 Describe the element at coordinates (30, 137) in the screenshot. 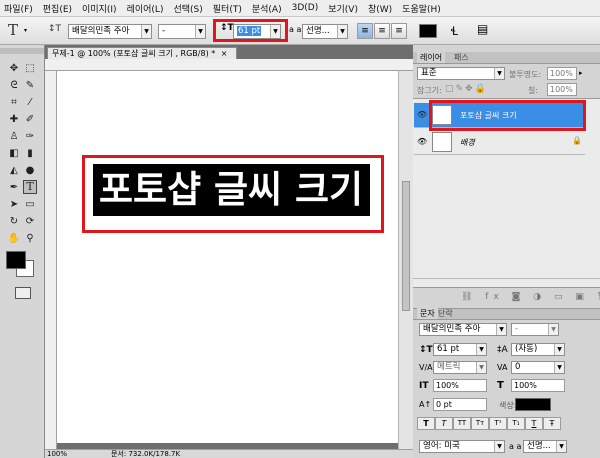

I see `history-brush-tool-icon: ✑` at that location.